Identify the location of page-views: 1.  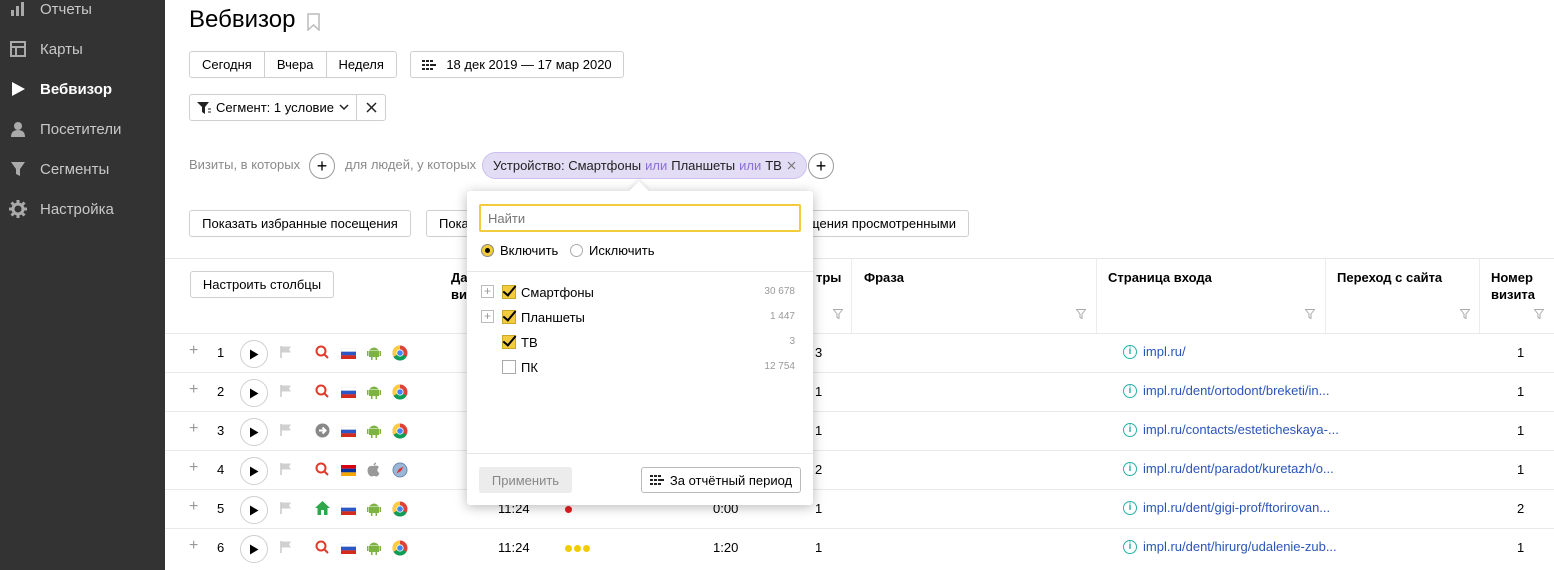
(819, 547).